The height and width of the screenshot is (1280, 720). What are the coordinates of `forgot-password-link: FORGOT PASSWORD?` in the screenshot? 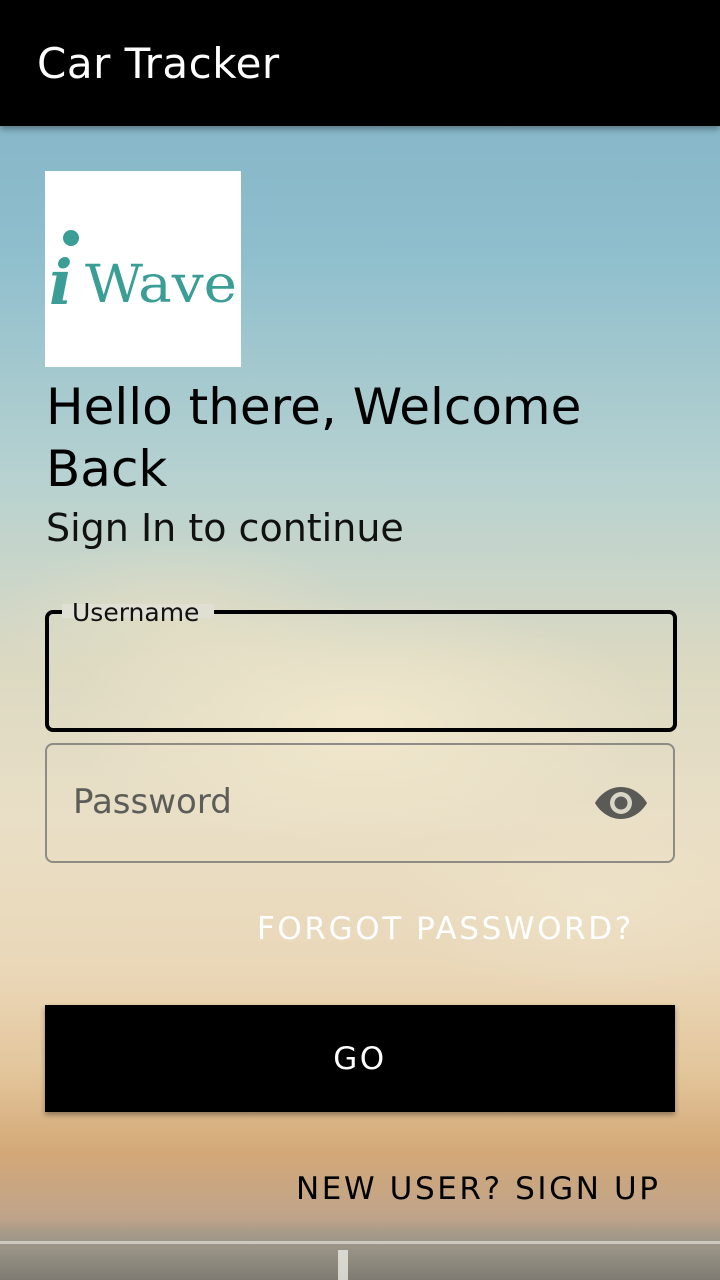 It's located at (445, 929).